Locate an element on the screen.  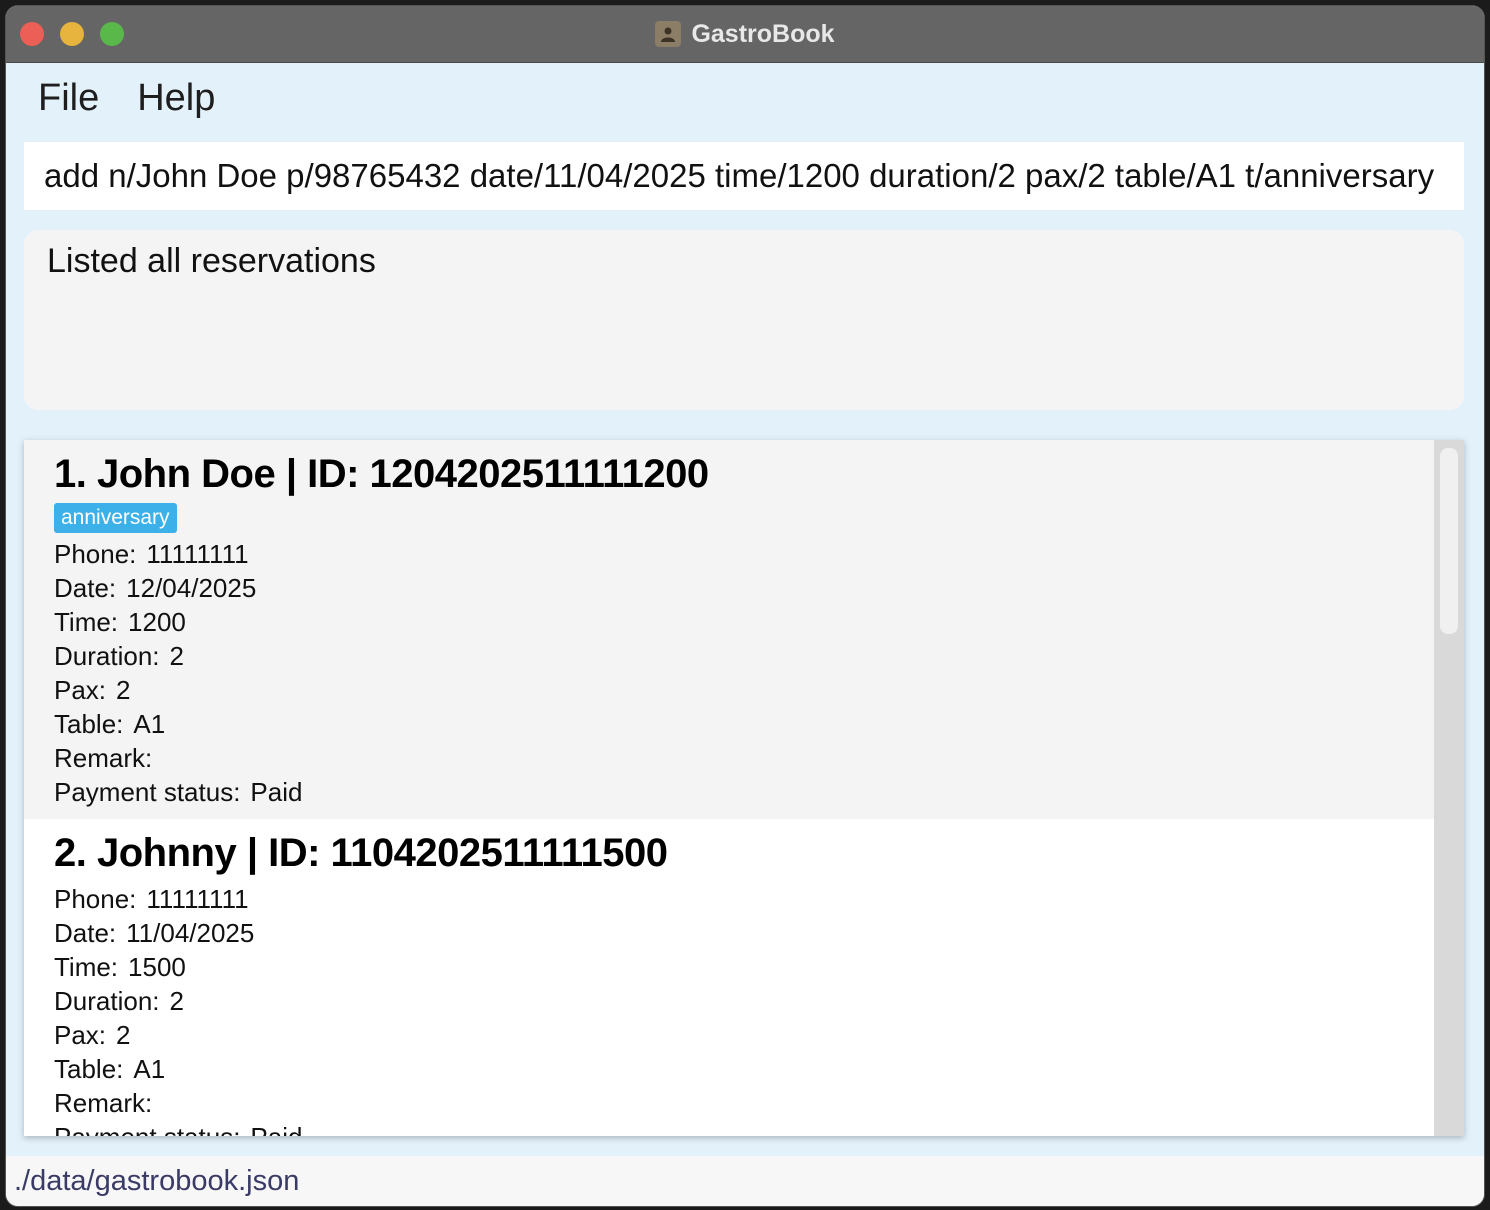
menu-file: File is located at coordinates (68, 98).